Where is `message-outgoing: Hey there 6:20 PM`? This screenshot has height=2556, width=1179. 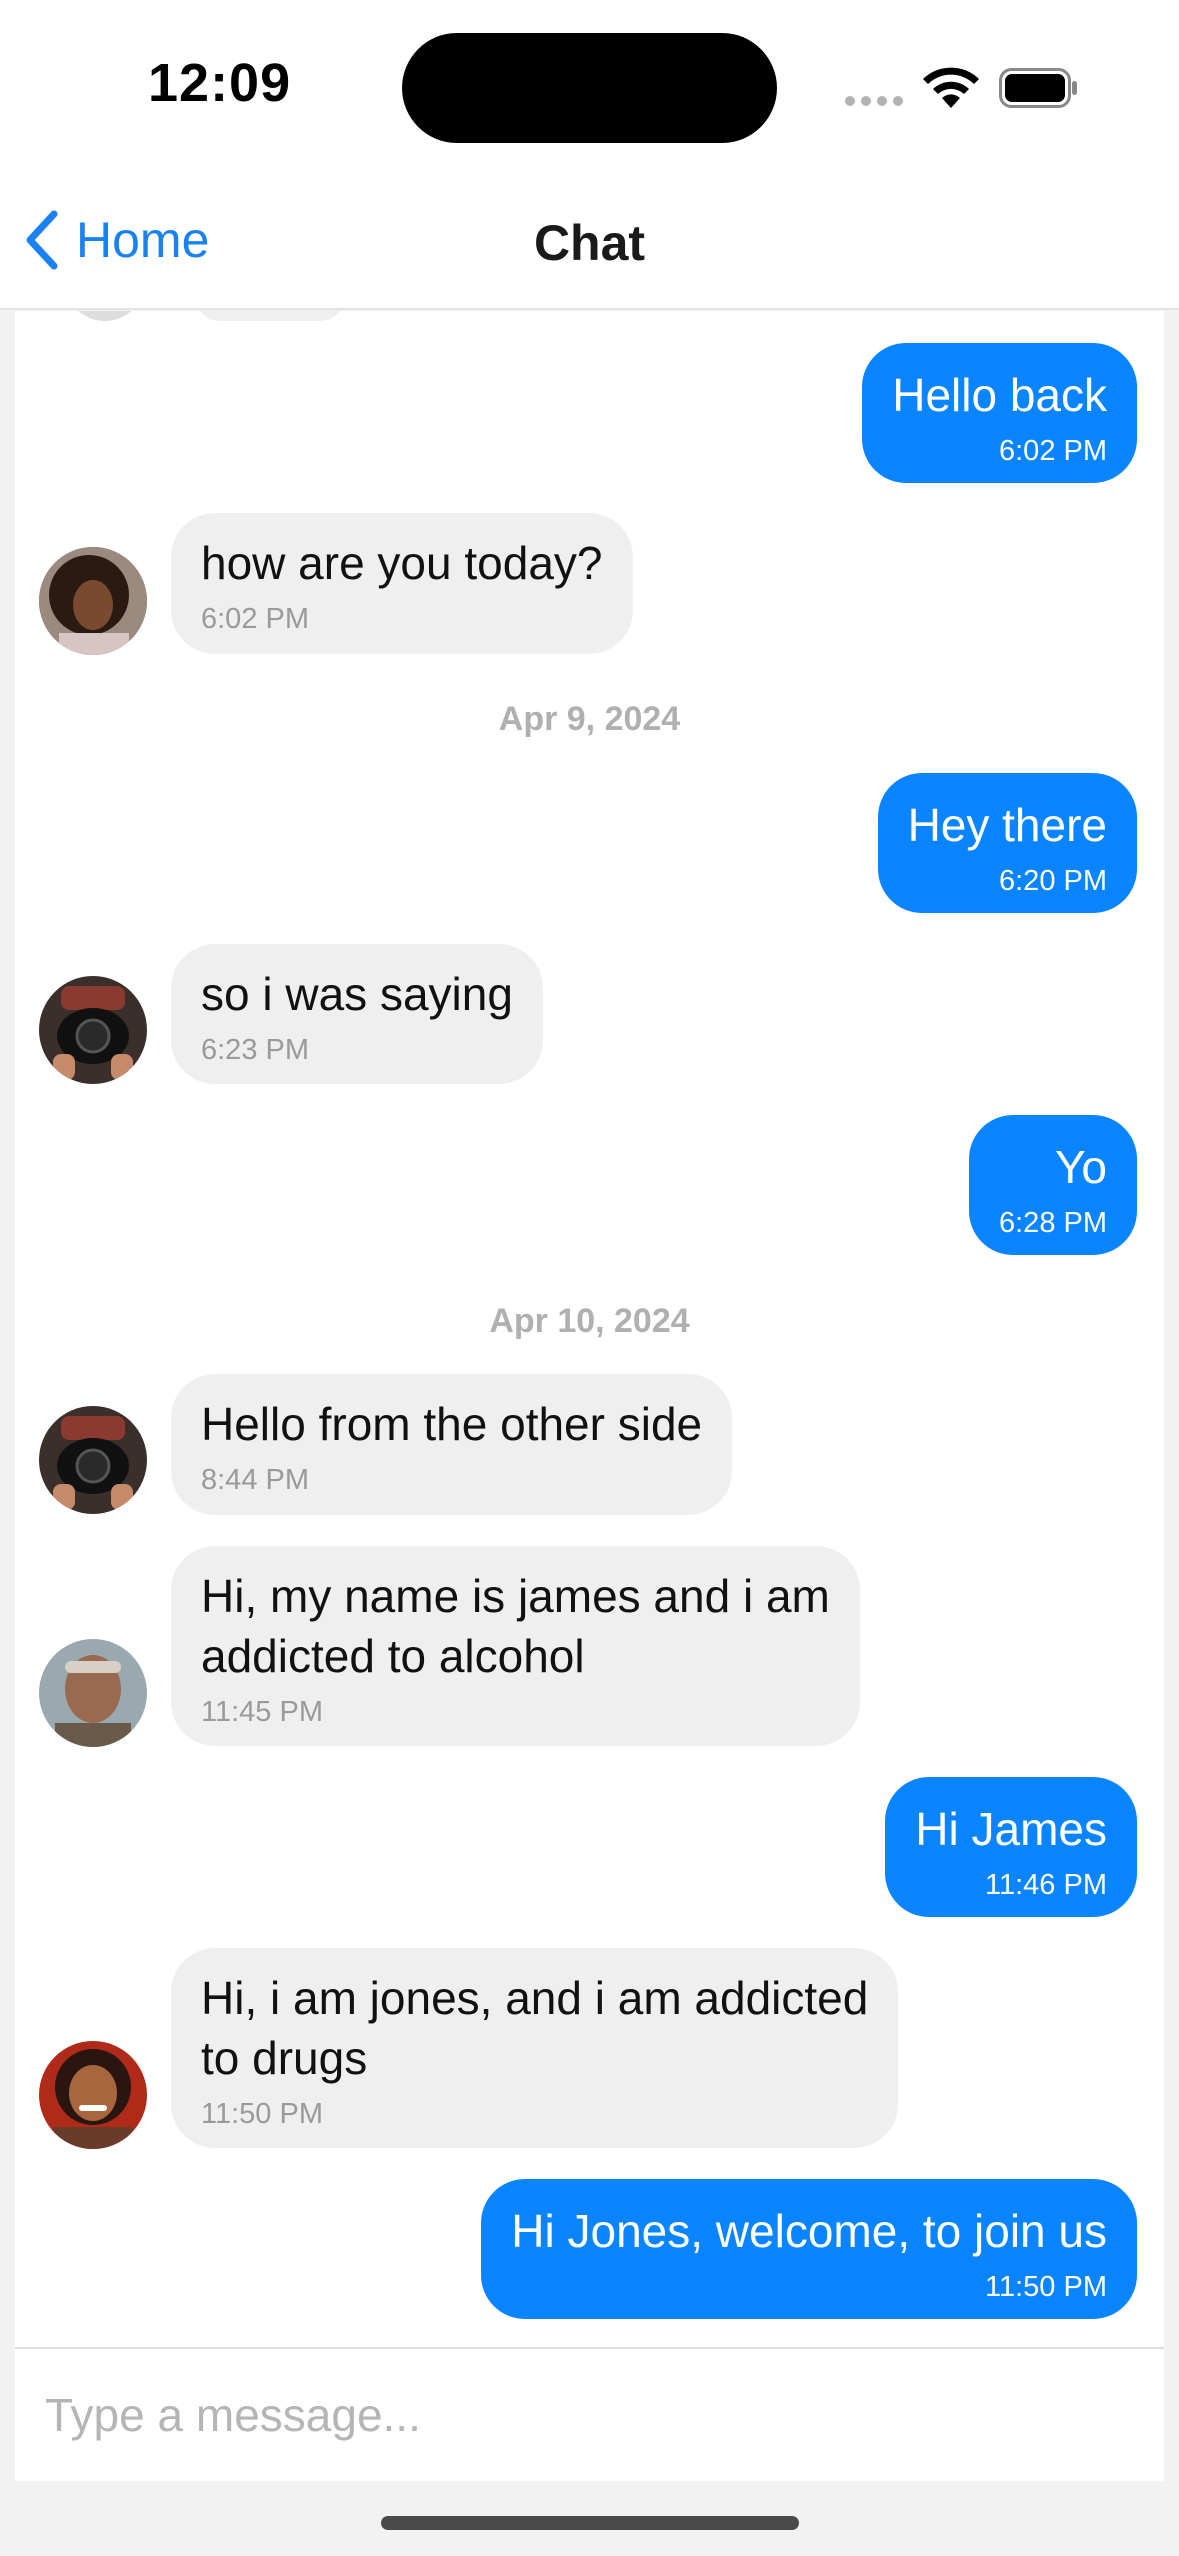
message-outgoing: Hey there 6:20 PM is located at coordinates (1007, 843).